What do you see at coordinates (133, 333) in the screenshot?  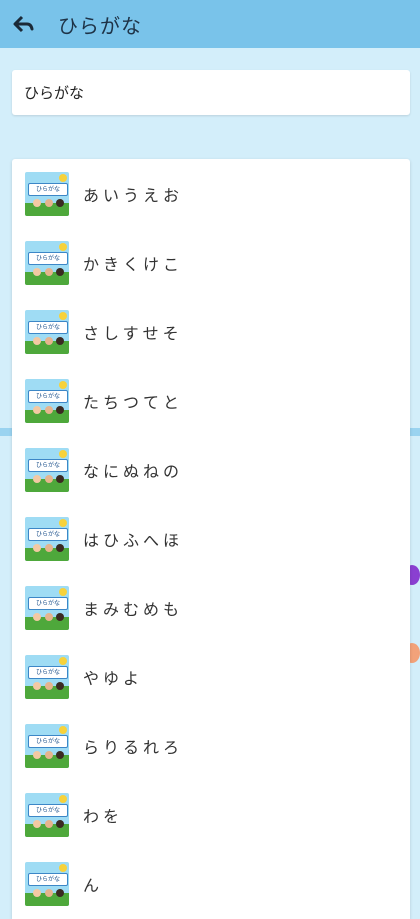 I see `list-item-label: さしすせそ` at bounding box center [133, 333].